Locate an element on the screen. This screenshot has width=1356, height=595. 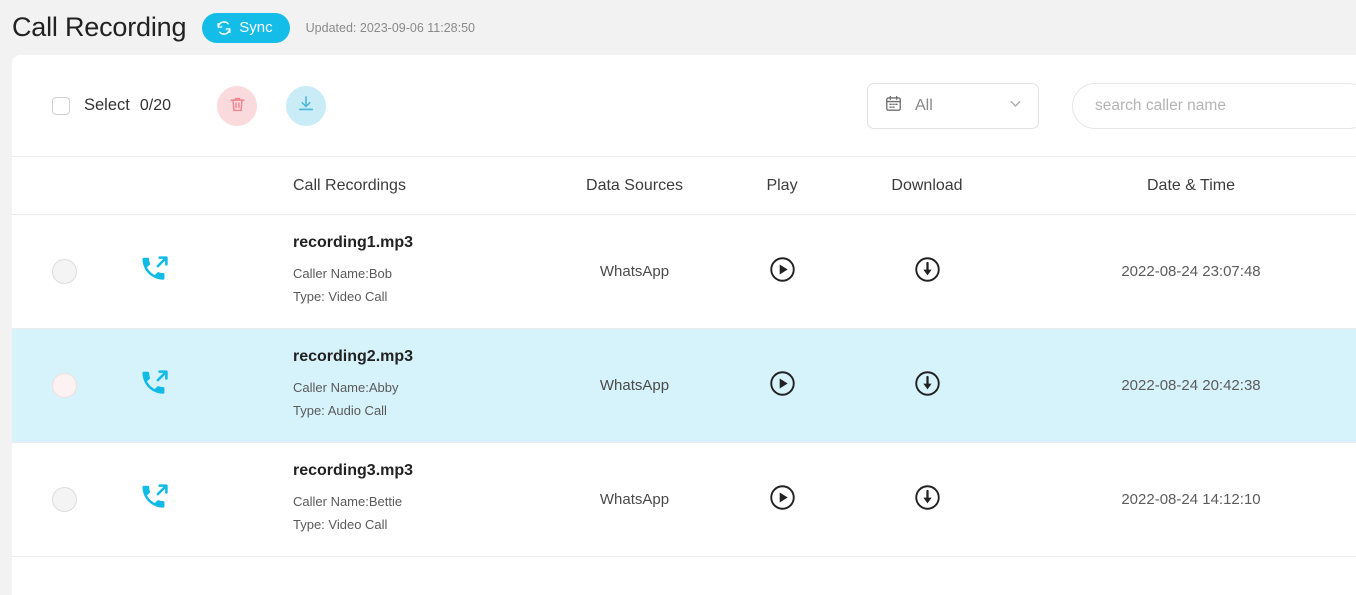
select-count: 0/20 is located at coordinates (155, 105).